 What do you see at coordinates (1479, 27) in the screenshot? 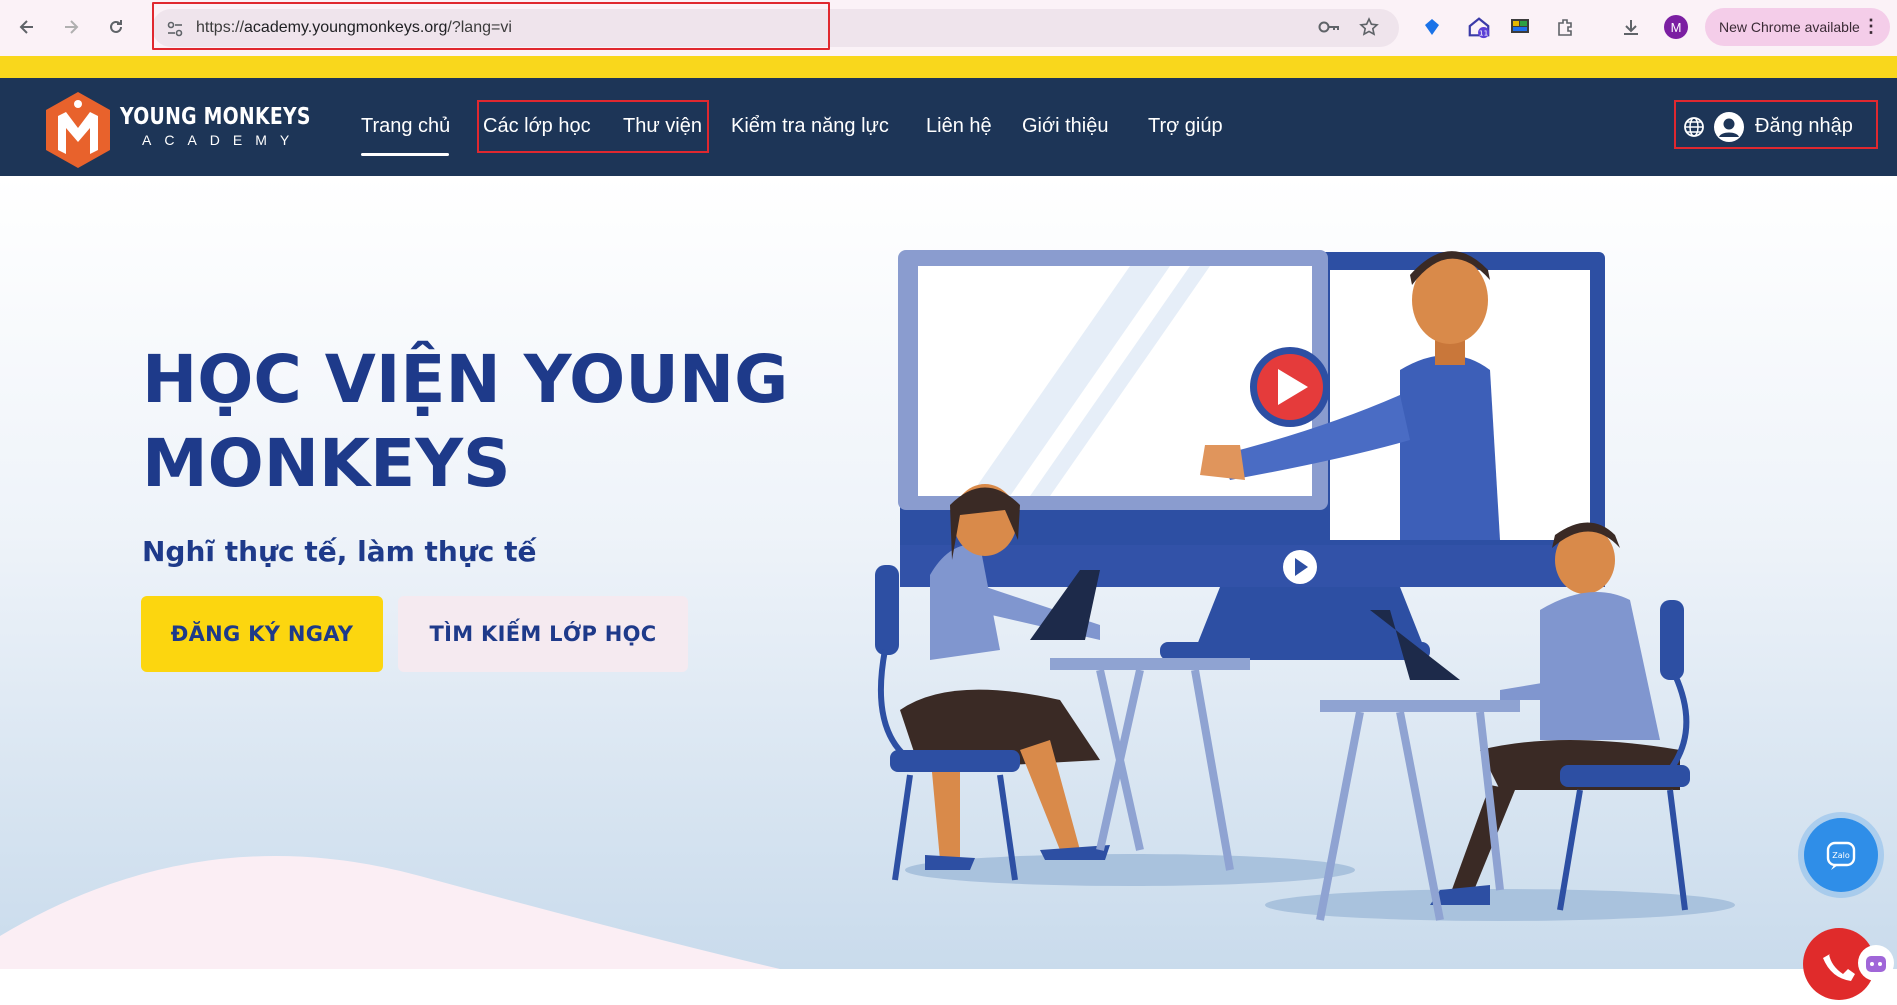
I see `extension-house-icon: 11` at bounding box center [1479, 27].